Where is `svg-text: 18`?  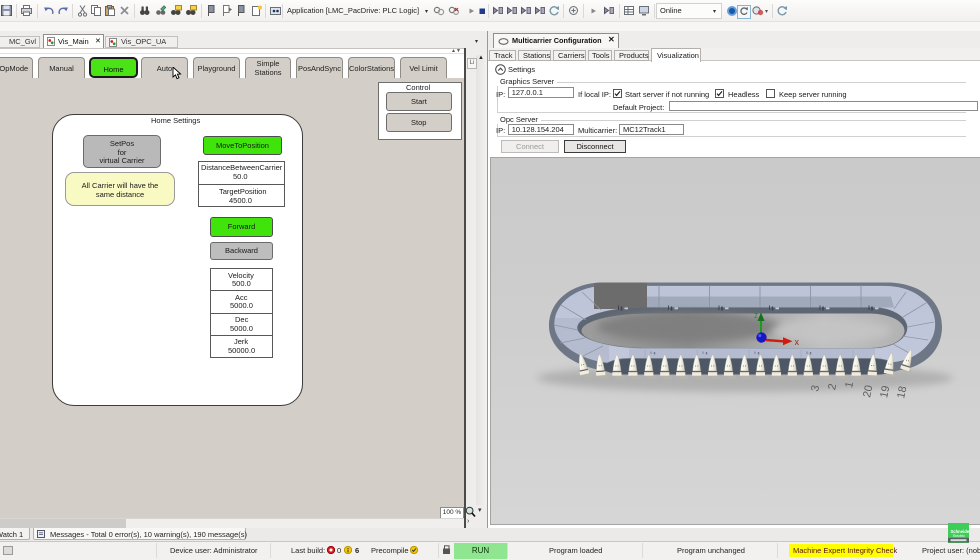 svg-text: 18 is located at coordinates (902, 392).